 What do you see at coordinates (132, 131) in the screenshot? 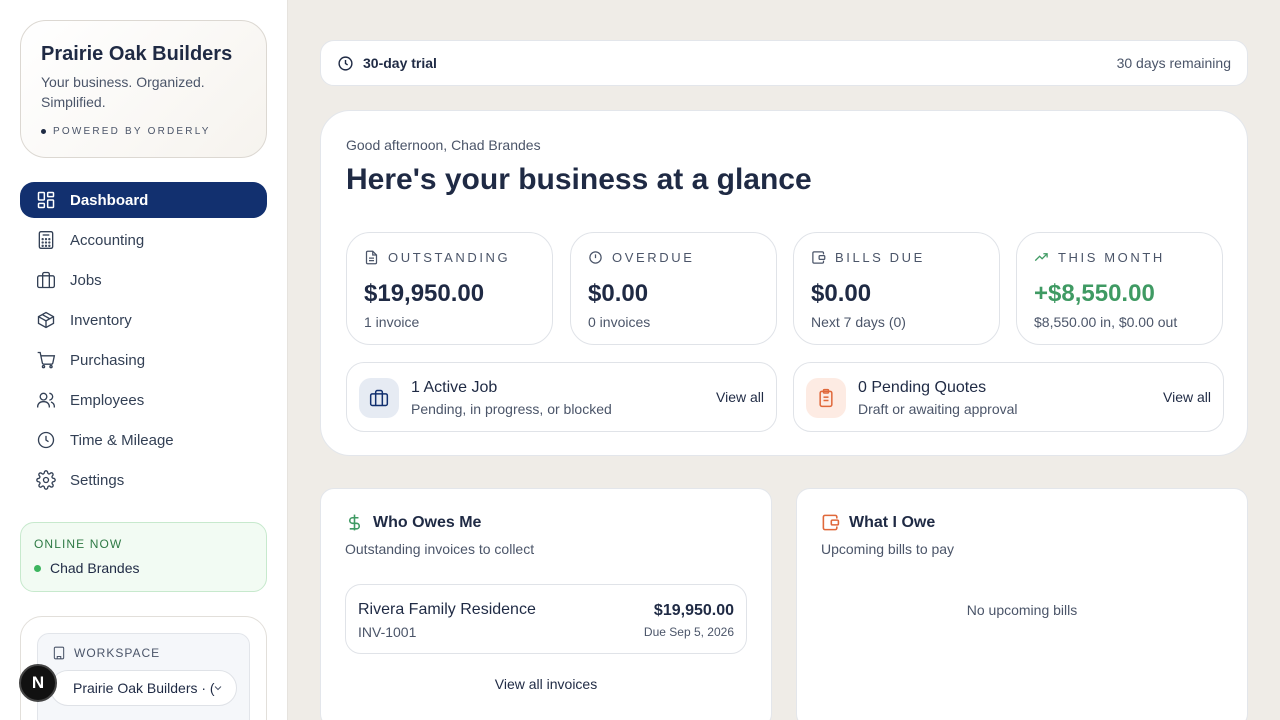
I see `powered-by-label: POWERED BY ORDERLY` at bounding box center [132, 131].